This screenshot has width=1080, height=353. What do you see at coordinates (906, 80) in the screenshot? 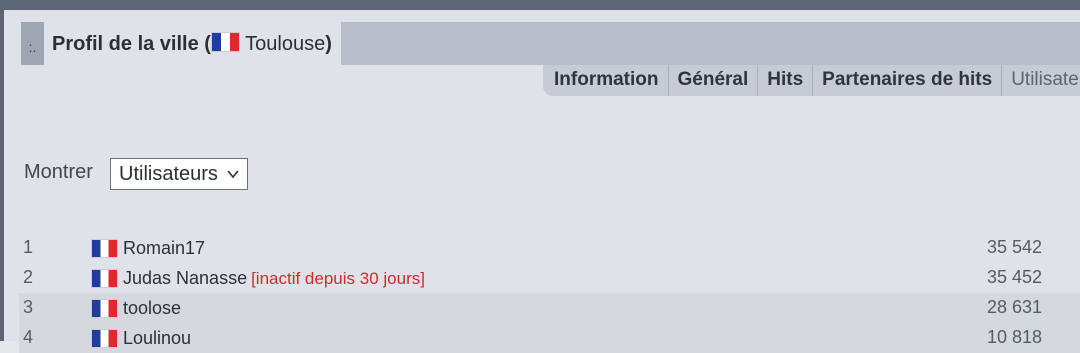
I see `tab-hit-partners: Partenaires de hits` at bounding box center [906, 80].